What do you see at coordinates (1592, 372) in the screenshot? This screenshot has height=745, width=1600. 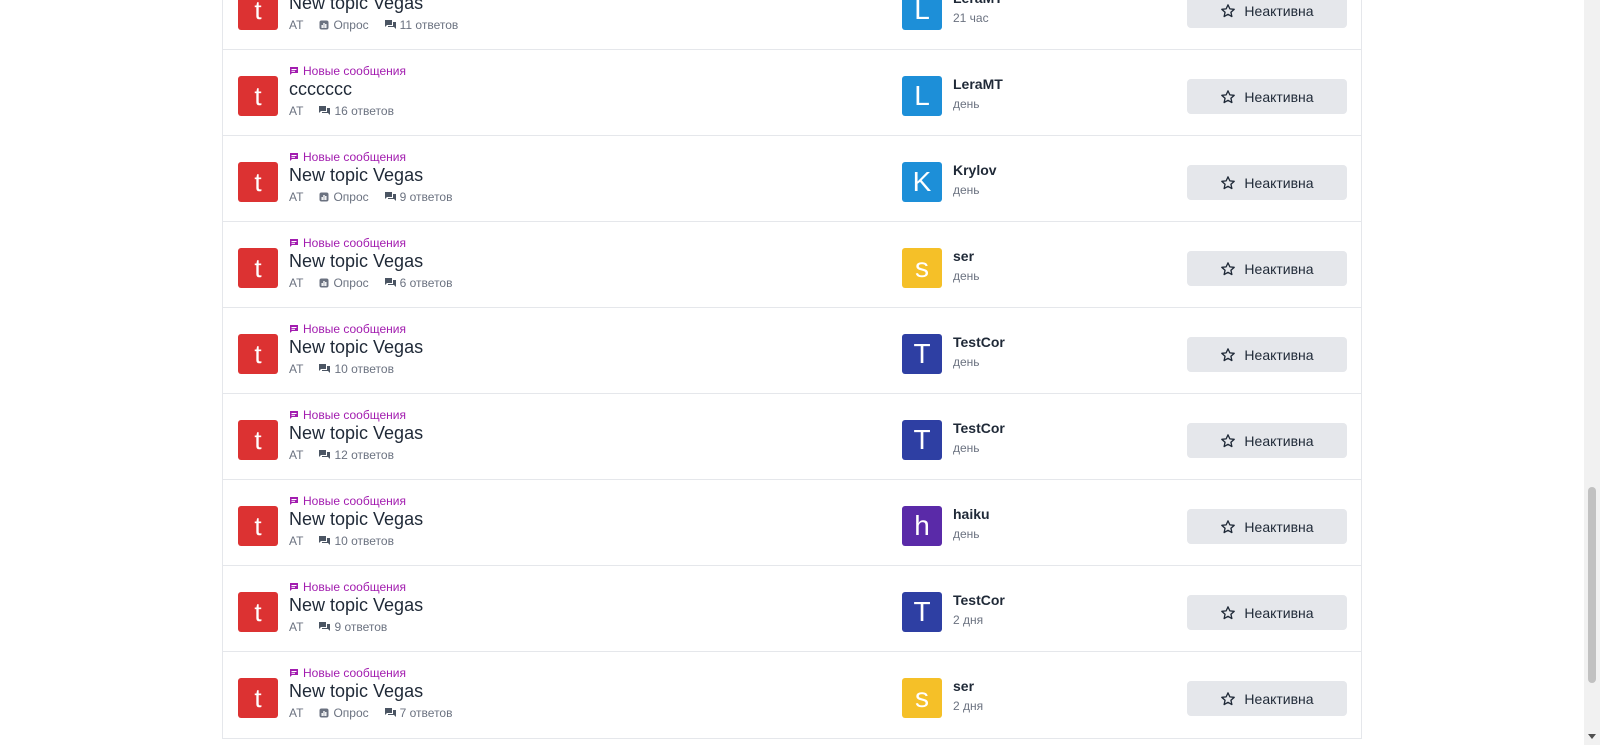 I see `vertical-scrollbar` at bounding box center [1592, 372].